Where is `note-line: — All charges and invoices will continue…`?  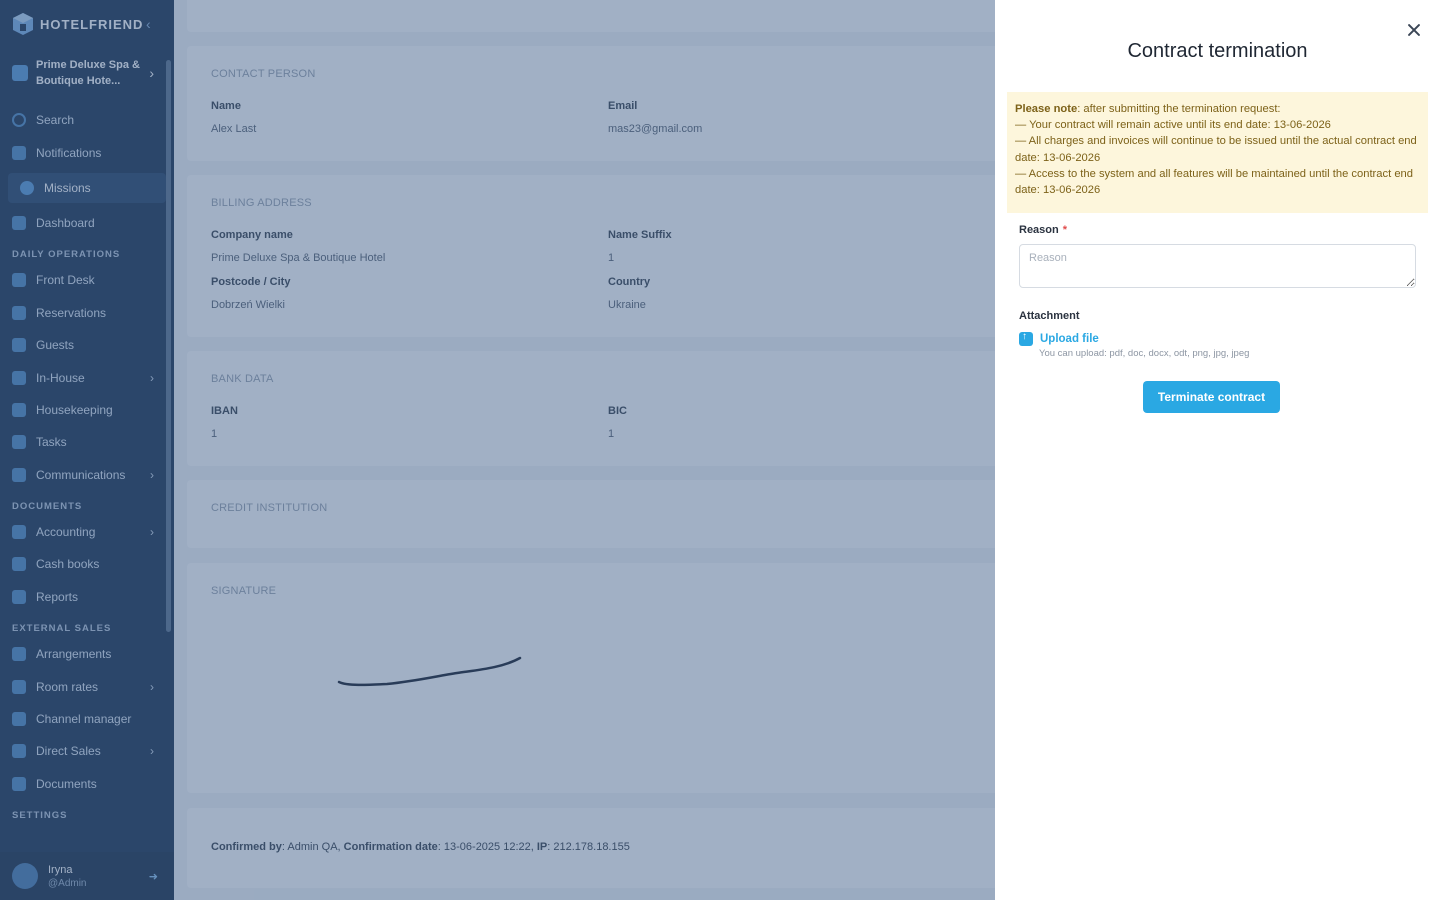 note-line: — All charges and invoices will continue… is located at coordinates (1216, 149).